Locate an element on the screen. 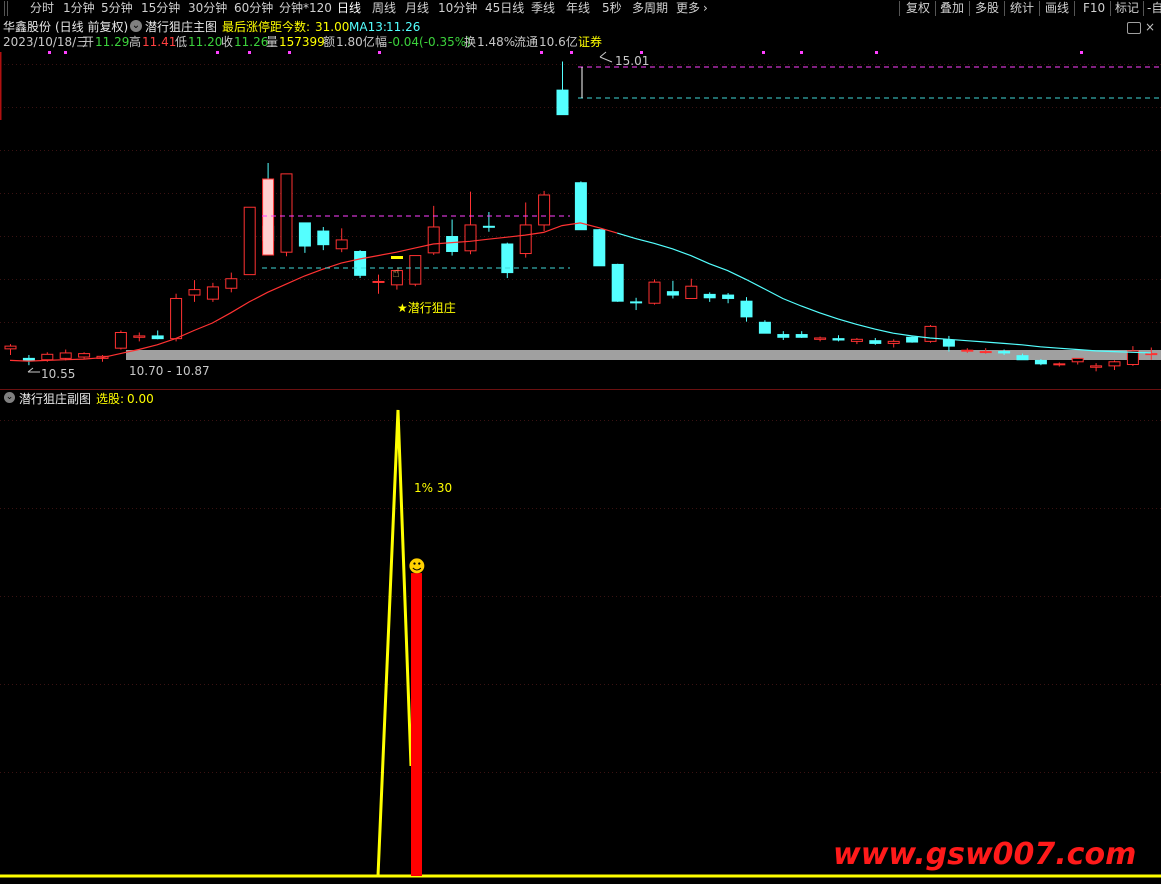 This screenshot has width=1161, height=884. sub-formula-name: 潜行狙庄副图 is located at coordinates (55, 399).